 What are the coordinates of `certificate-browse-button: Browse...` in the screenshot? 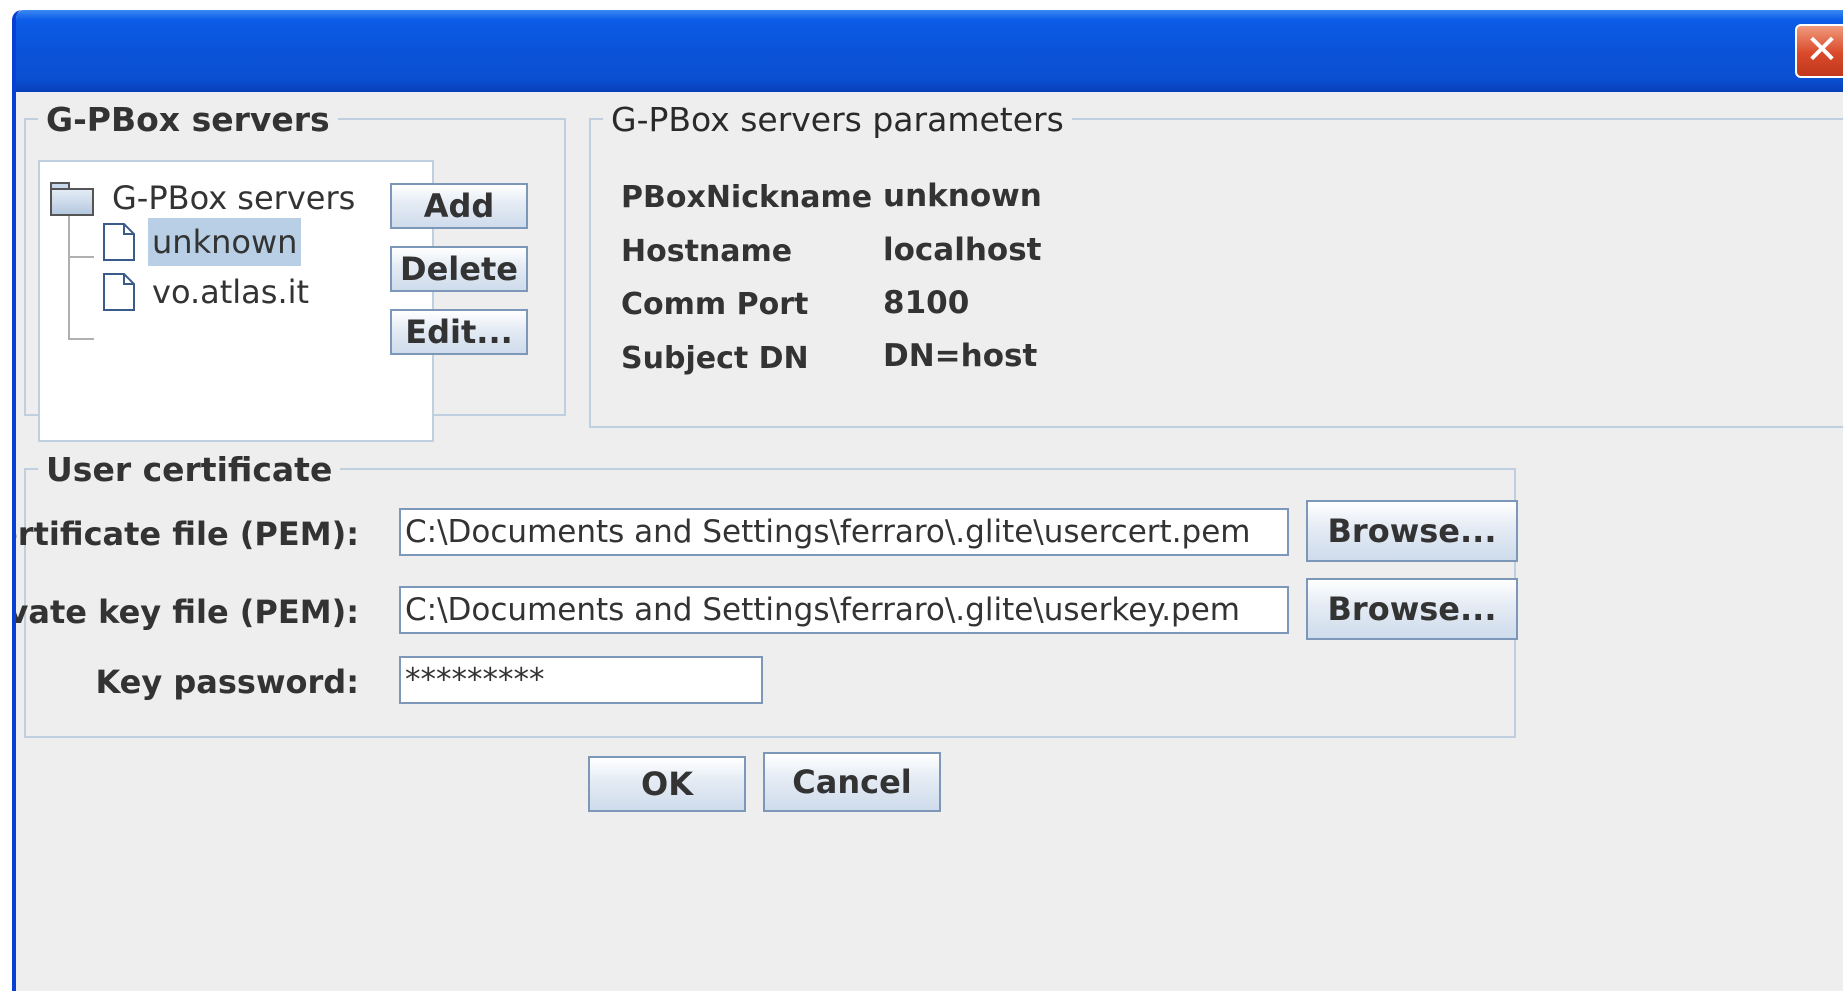 It's located at (1412, 531).